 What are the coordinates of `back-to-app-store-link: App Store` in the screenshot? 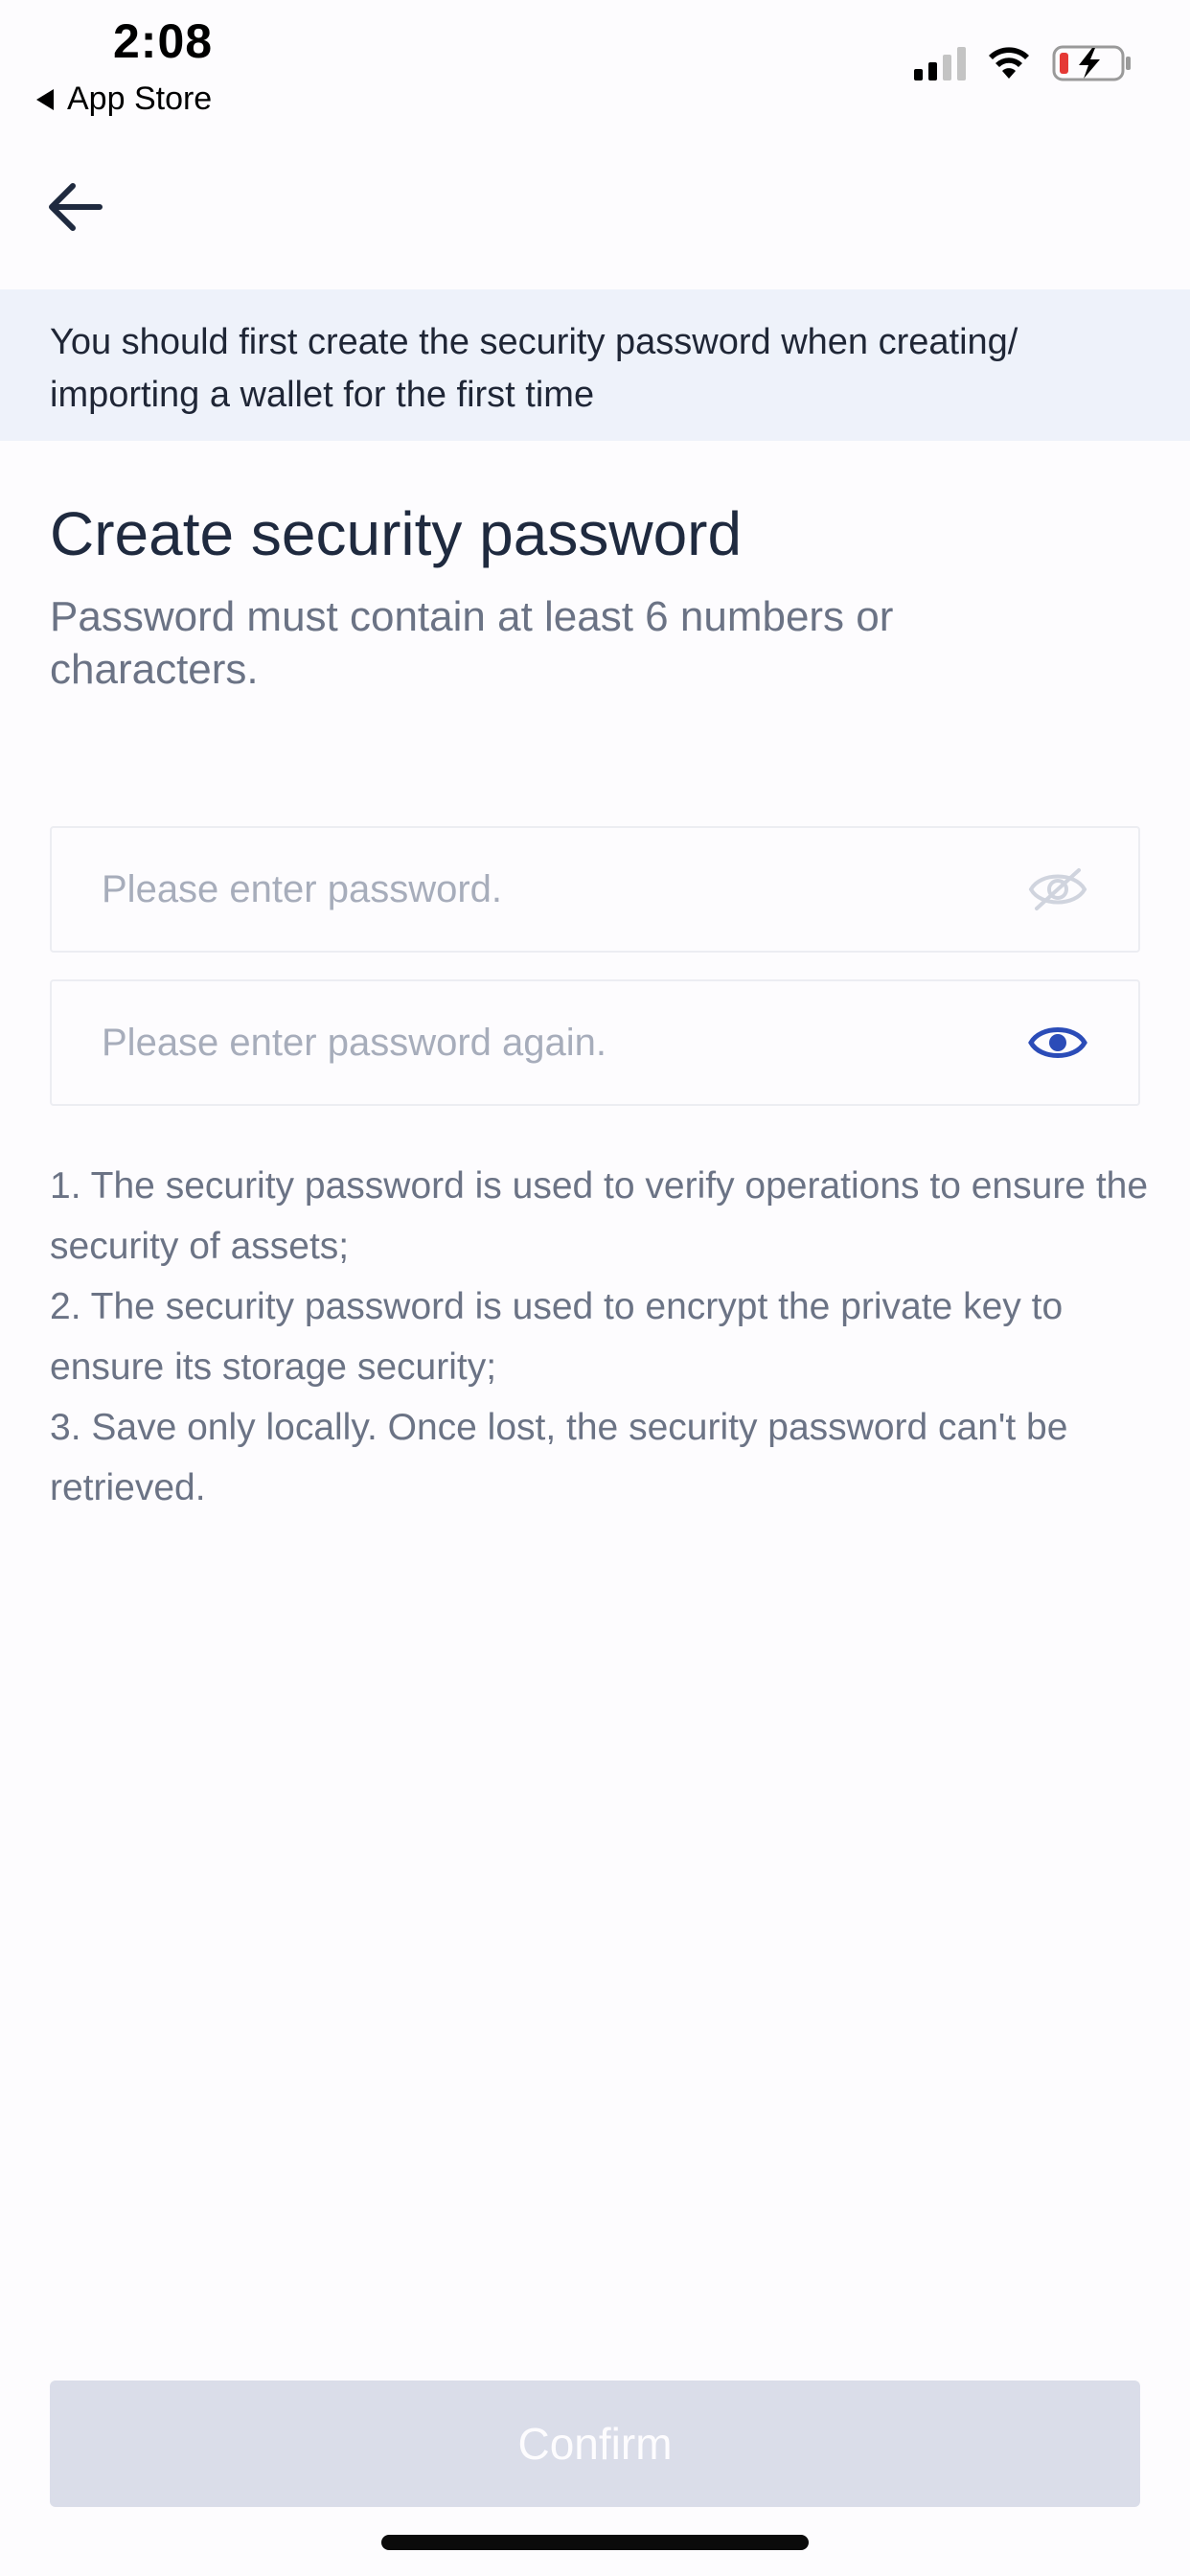 It's located at (124, 99).